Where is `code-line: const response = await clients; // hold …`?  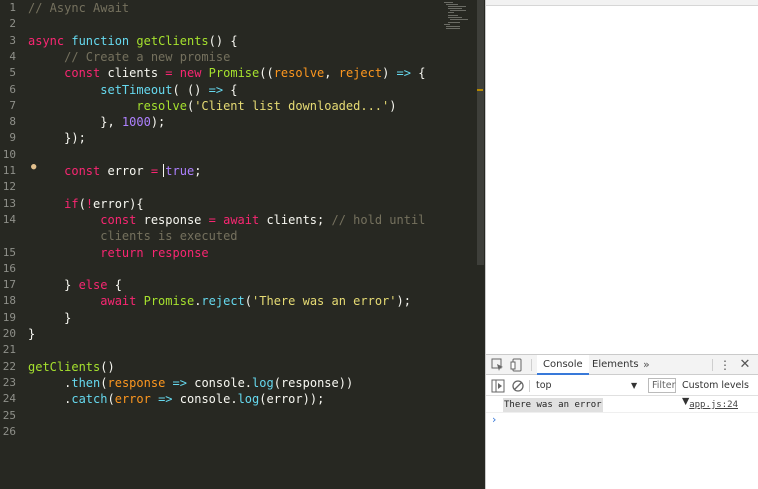
code-line: const response = await clients; // hold … is located at coordinates (226, 220).